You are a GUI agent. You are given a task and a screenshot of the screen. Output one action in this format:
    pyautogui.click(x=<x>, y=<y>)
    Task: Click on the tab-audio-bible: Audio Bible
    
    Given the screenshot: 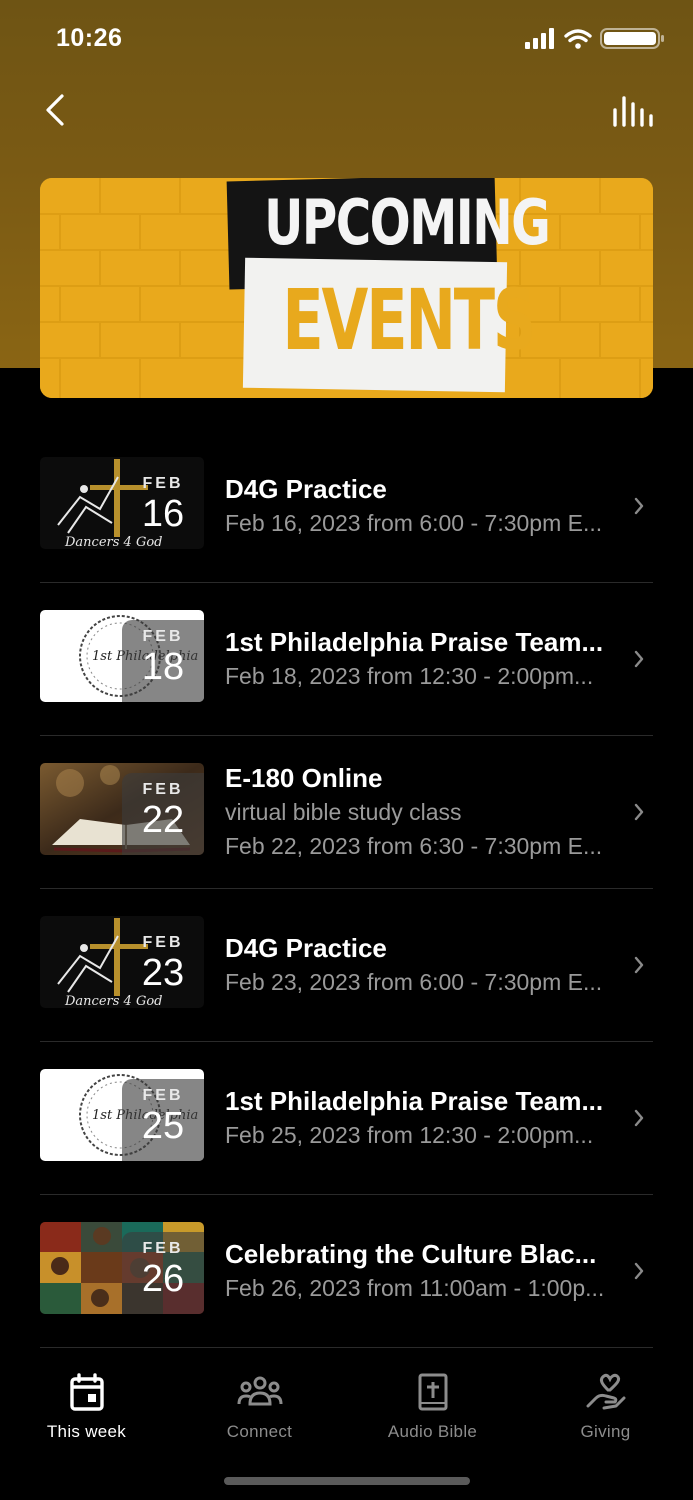 What is the action you would take?
    pyautogui.click(x=432, y=1407)
    